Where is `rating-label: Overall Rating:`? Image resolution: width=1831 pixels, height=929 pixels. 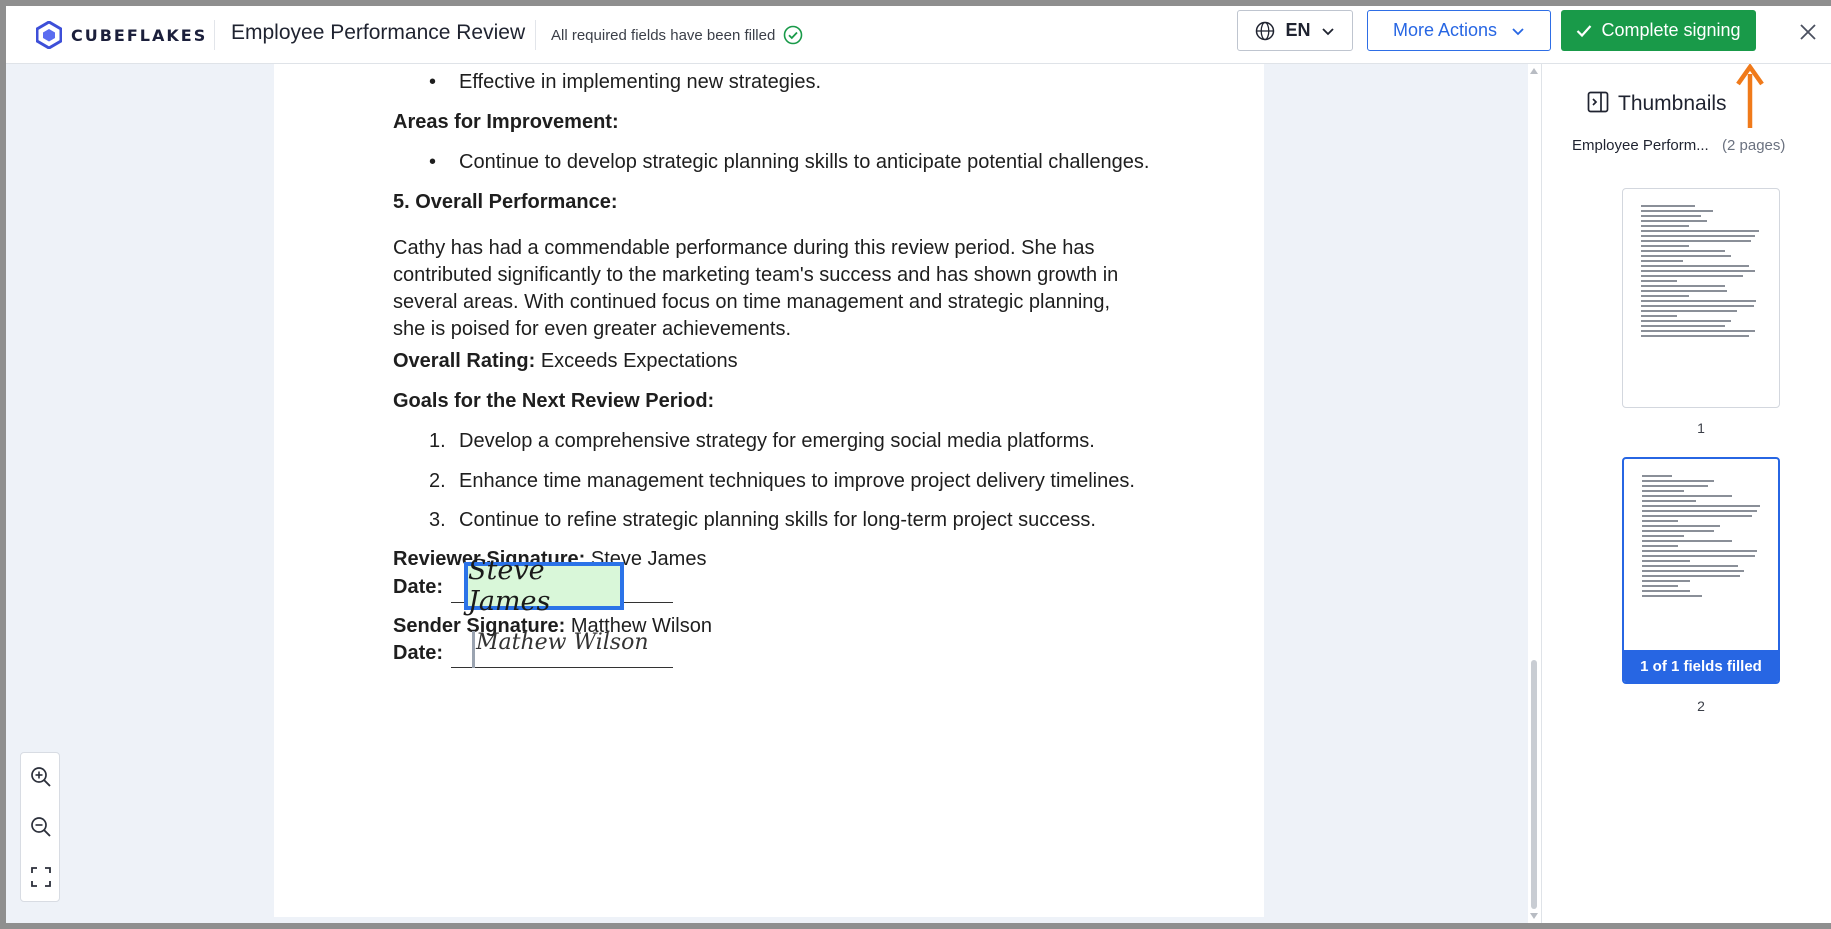
rating-label: Overall Rating: is located at coordinates (464, 361).